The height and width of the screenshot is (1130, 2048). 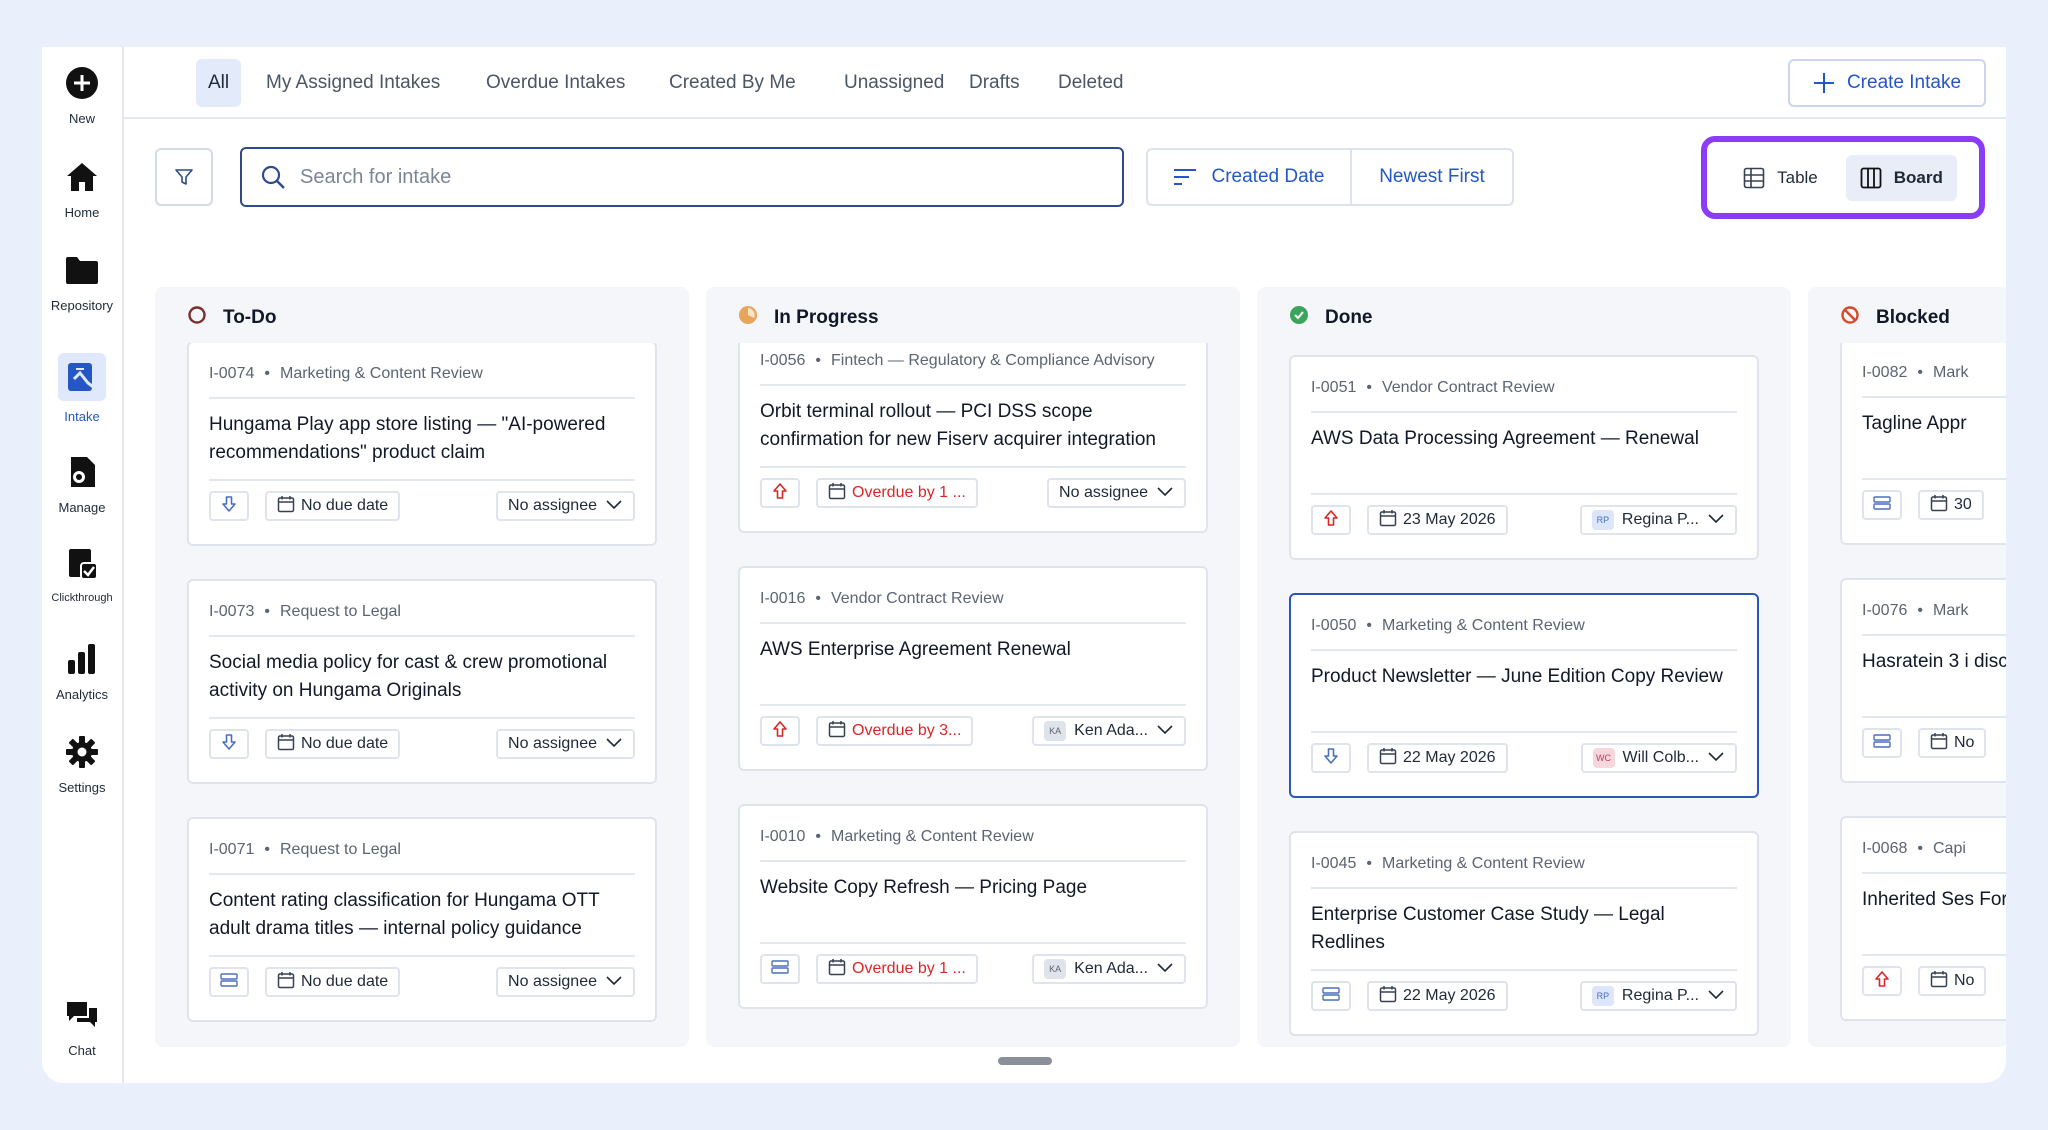 I want to click on priority-high-icon, so click(x=1331, y=520).